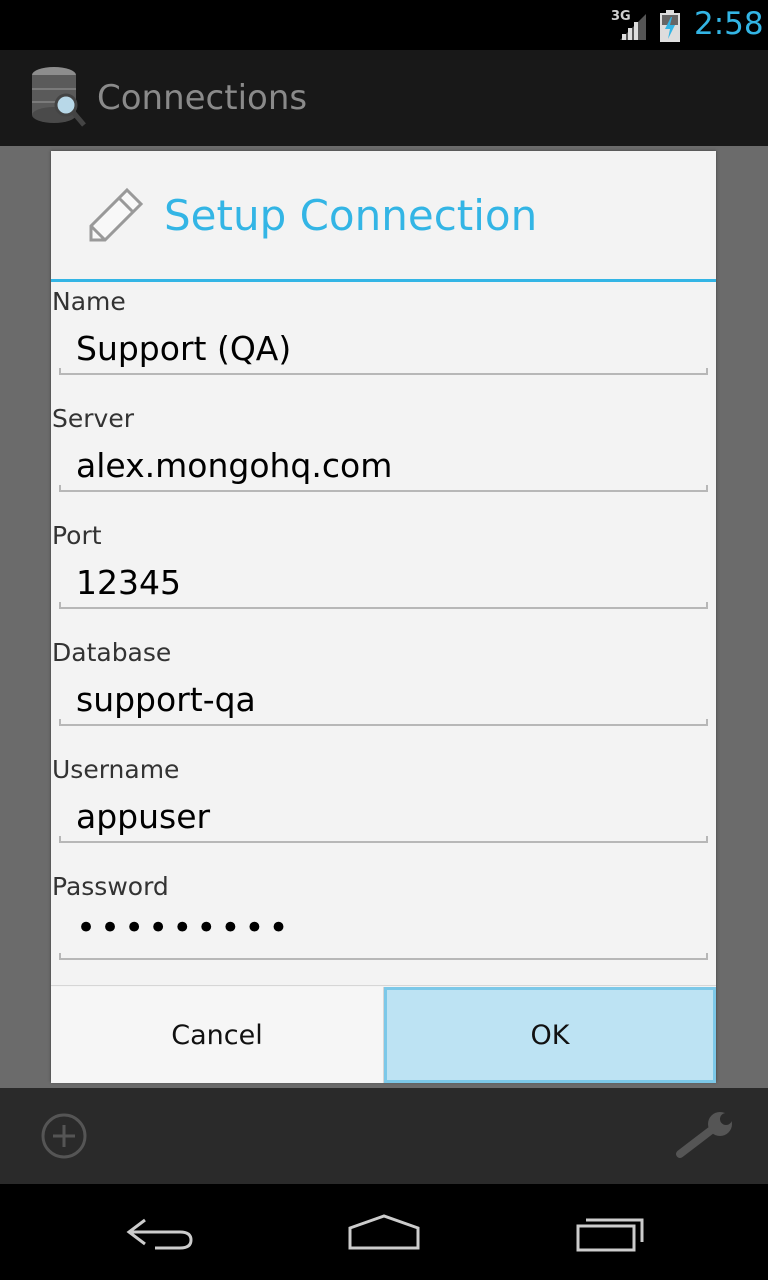 The height and width of the screenshot is (1280, 768). I want to click on server-input-underline, so click(383, 488).